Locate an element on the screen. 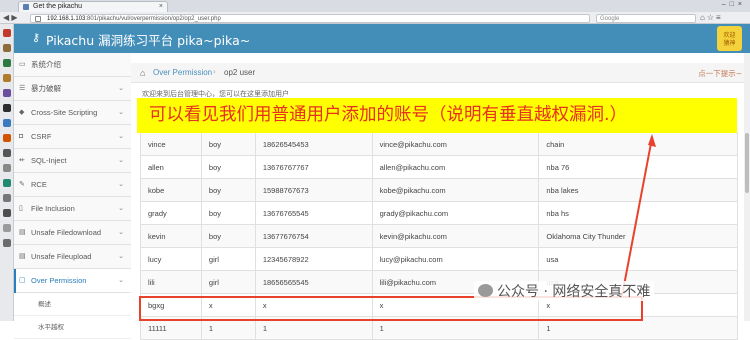  table-cell: 13676765545 is located at coordinates (313, 213).